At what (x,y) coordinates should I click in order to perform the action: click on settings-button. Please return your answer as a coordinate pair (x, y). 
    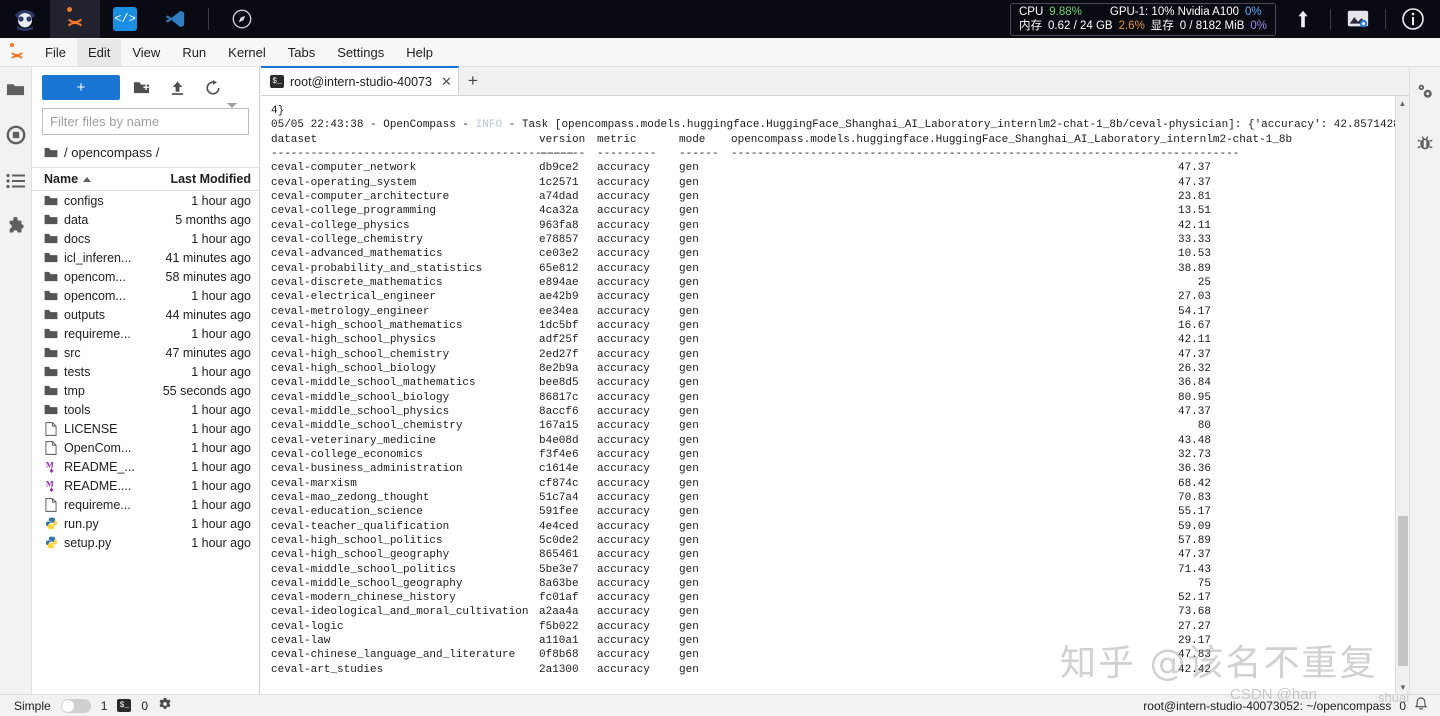
    Looking at the image, I should click on (165, 705).